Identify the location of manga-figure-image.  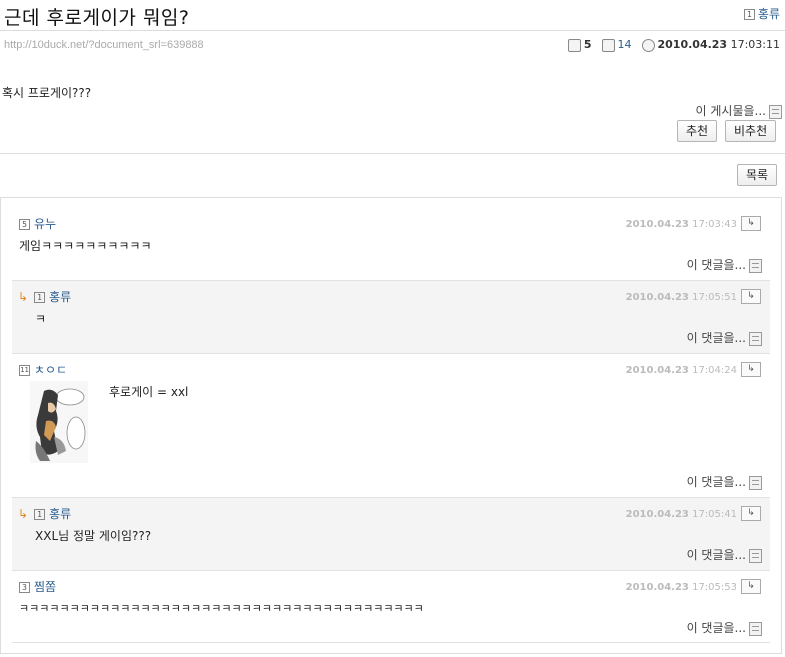
(59, 422).